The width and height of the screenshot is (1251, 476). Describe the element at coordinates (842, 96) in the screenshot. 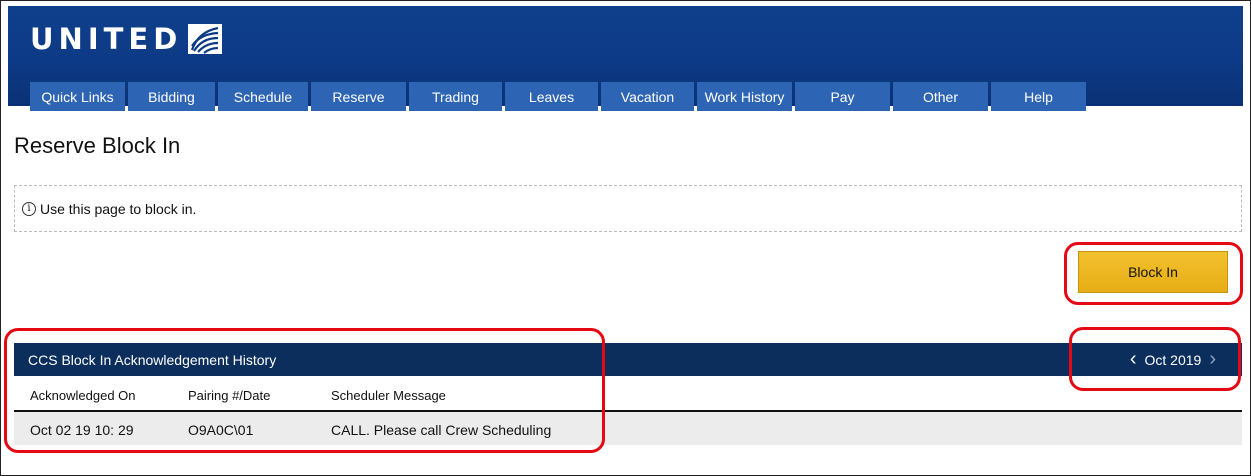

I see `nav-pay: Pay` at that location.